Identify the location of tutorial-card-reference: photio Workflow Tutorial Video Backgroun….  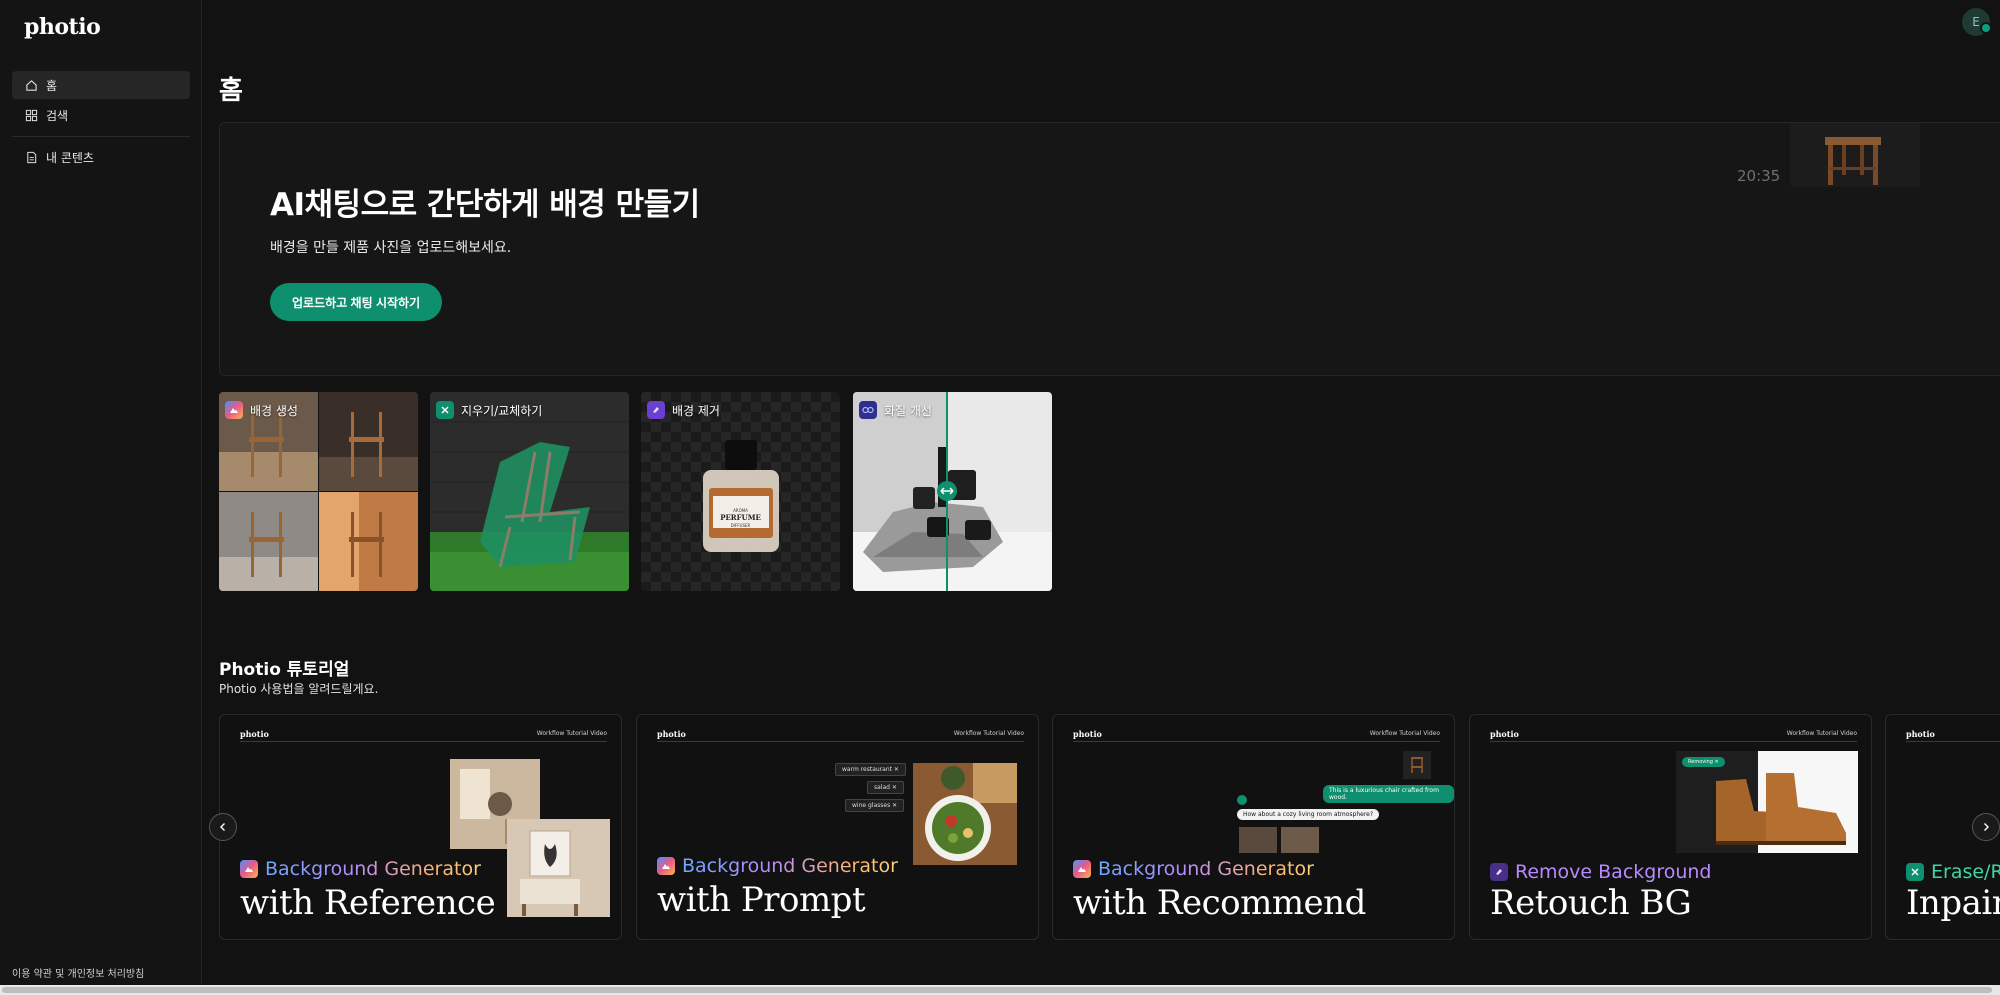
(420, 827).